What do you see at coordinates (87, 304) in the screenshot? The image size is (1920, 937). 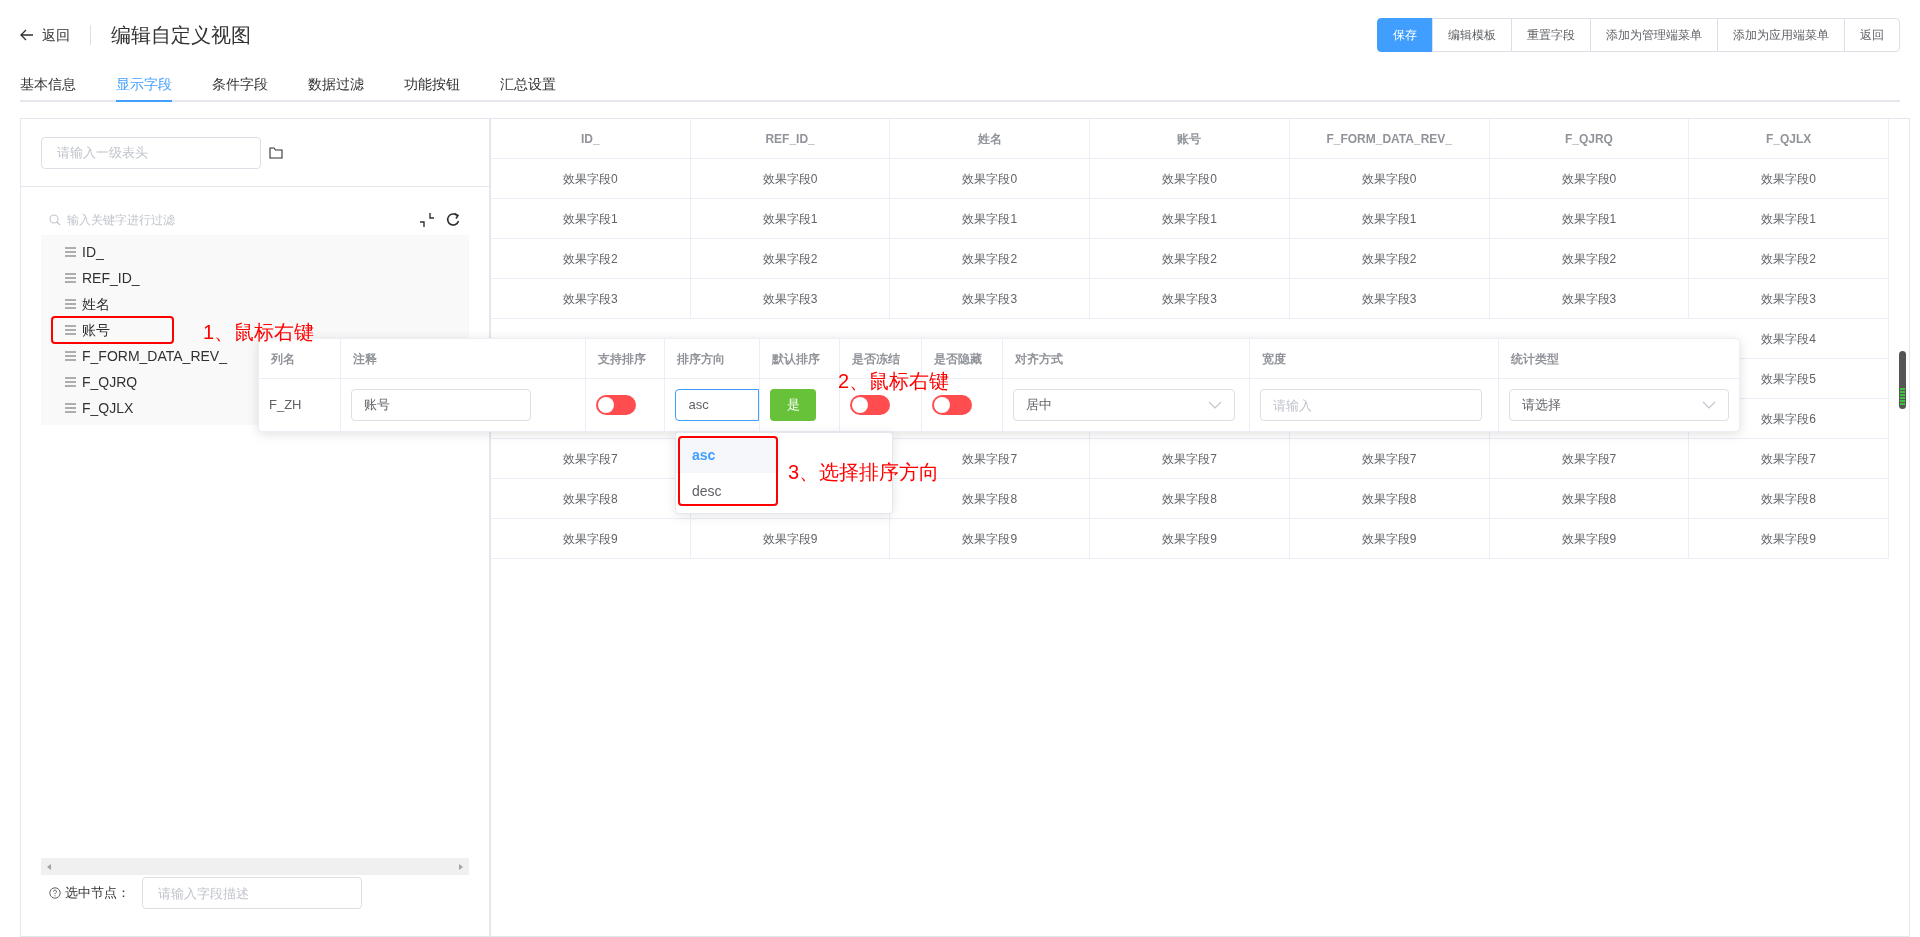 I see `tree-item: 姓名` at bounding box center [87, 304].